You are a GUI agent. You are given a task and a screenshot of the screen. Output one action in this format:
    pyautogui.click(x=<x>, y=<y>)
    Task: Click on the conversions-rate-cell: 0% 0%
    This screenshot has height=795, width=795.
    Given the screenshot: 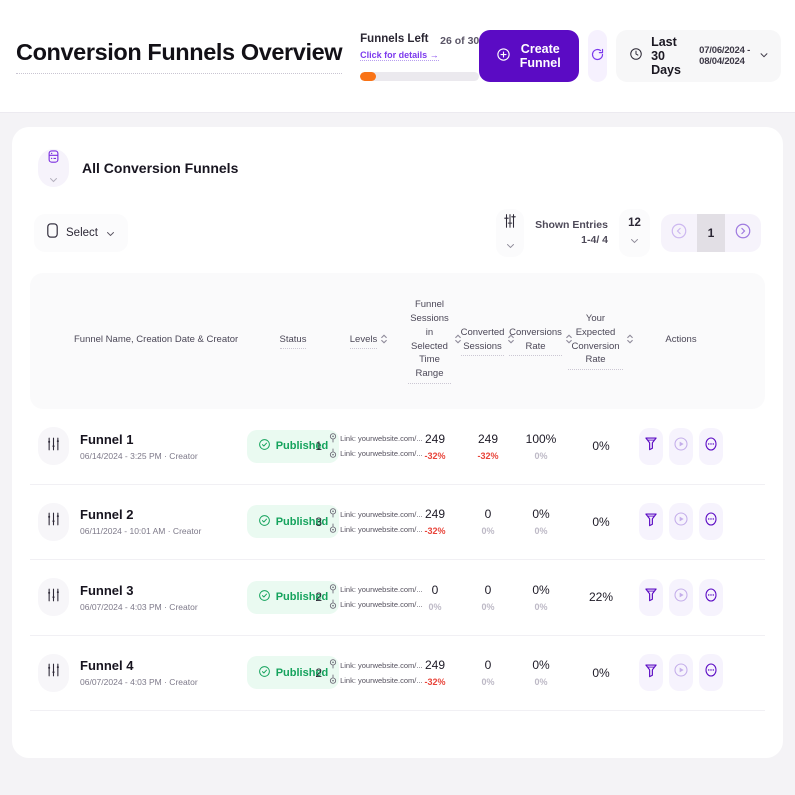 What is the action you would take?
    pyautogui.click(x=541, y=673)
    